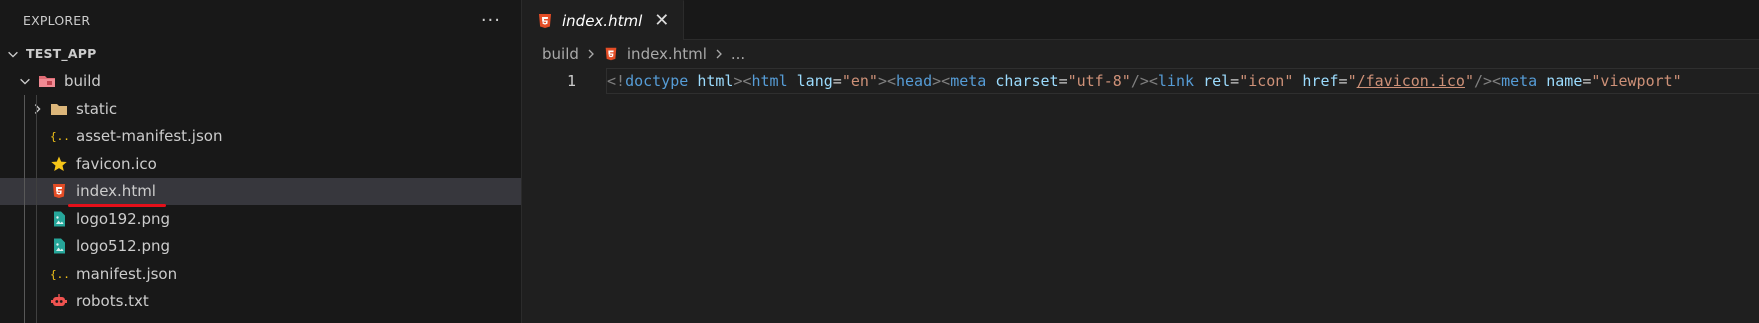 The width and height of the screenshot is (1759, 323). Describe the element at coordinates (667, 54) in the screenshot. I see `breadcrumb-item: index.html` at that location.